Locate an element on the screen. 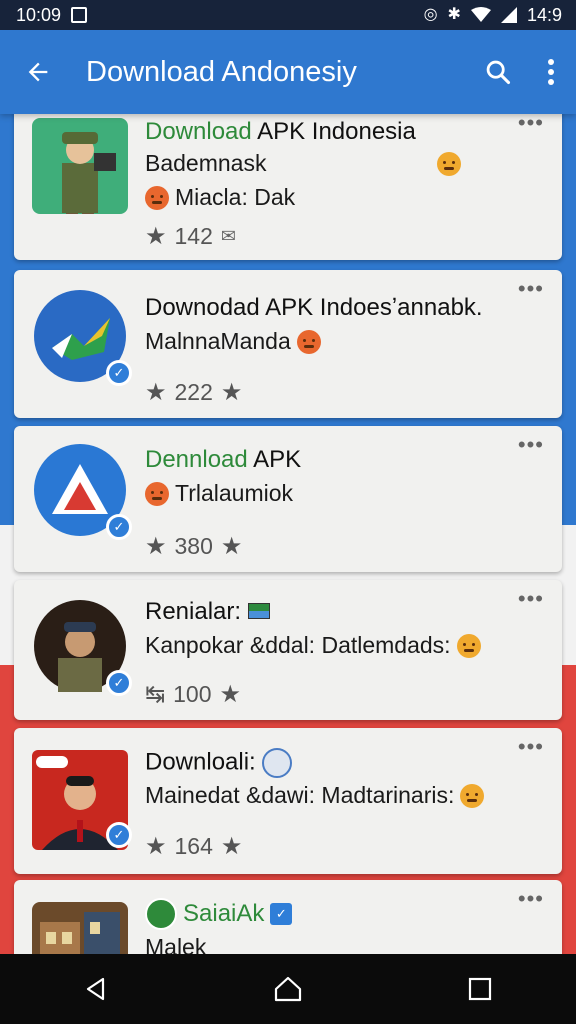 Image resolution: width=576 pixels, height=1024 pixels. search-icon is located at coordinates (498, 72).